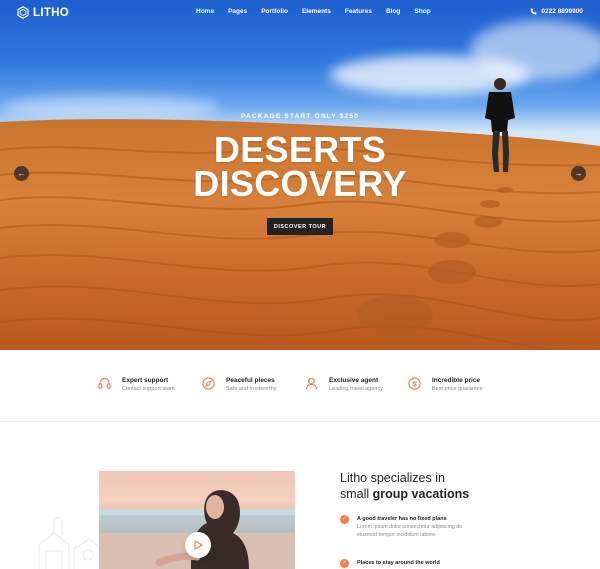 Image resolution: width=600 pixels, height=569 pixels. I want to click on phone-number: 0222 8899900, so click(562, 11).